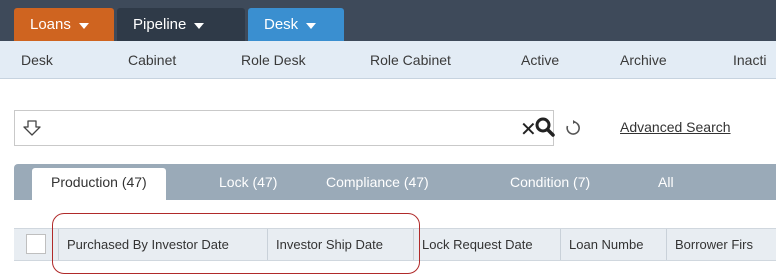 Image resolution: width=776 pixels, height=276 pixels. What do you see at coordinates (284, 128) in the screenshot?
I see `search-input: ✕` at bounding box center [284, 128].